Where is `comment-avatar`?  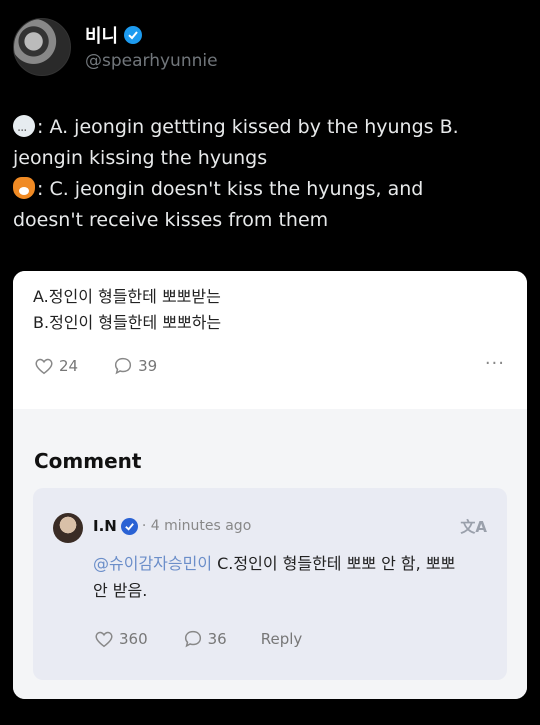 comment-avatar is located at coordinates (68, 528).